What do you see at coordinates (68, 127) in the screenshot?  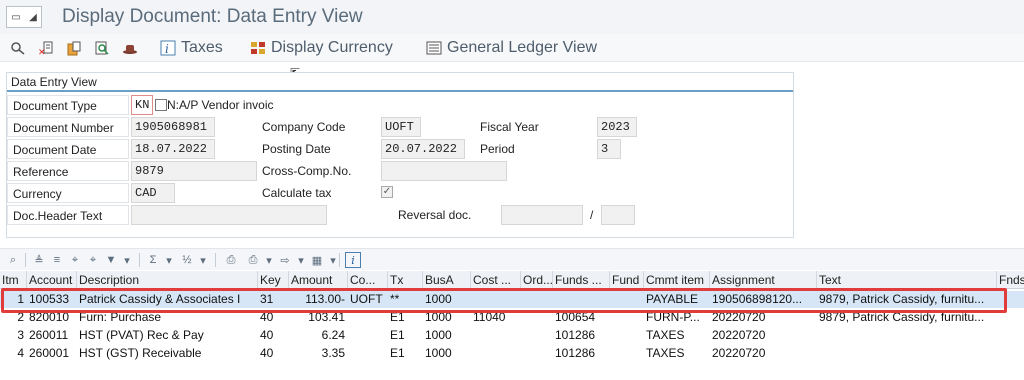 I see `document-number-label: Document Number` at bounding box center [68, 127].